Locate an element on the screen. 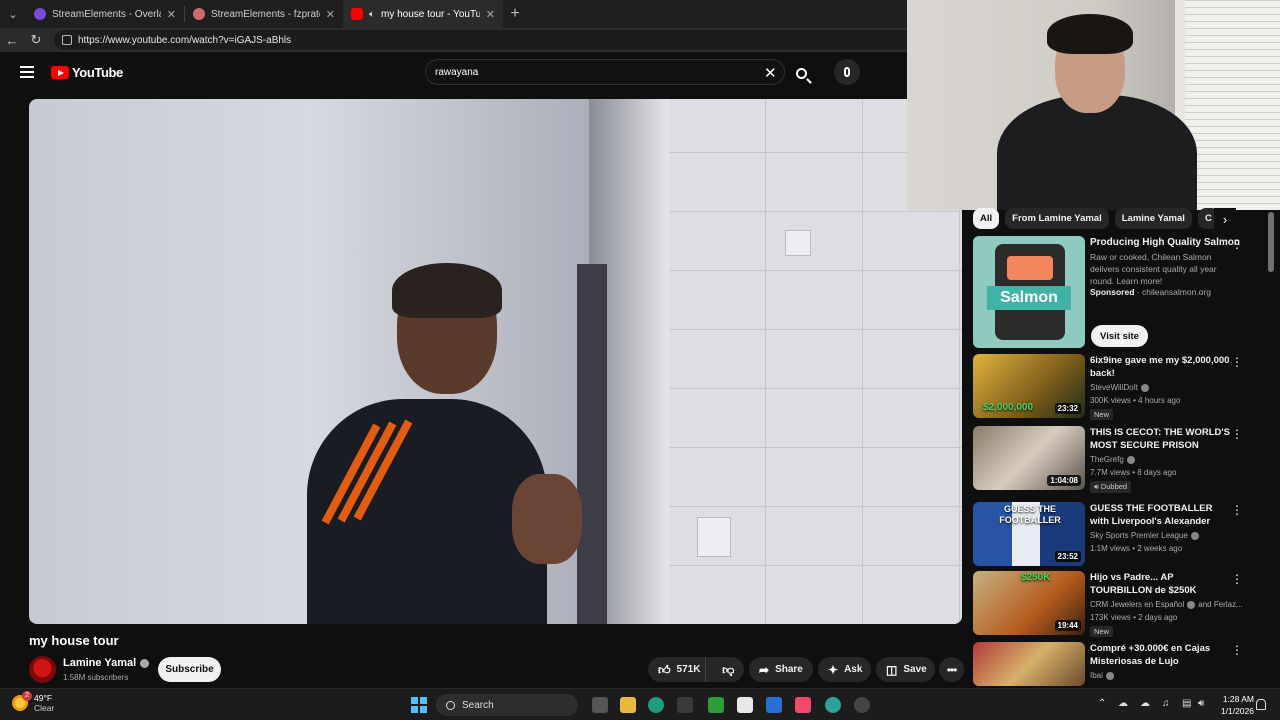 This screenshot has height=720, width=1280. video-meta: 173K views • 2 days ago is located at coordinates (1134, 617).